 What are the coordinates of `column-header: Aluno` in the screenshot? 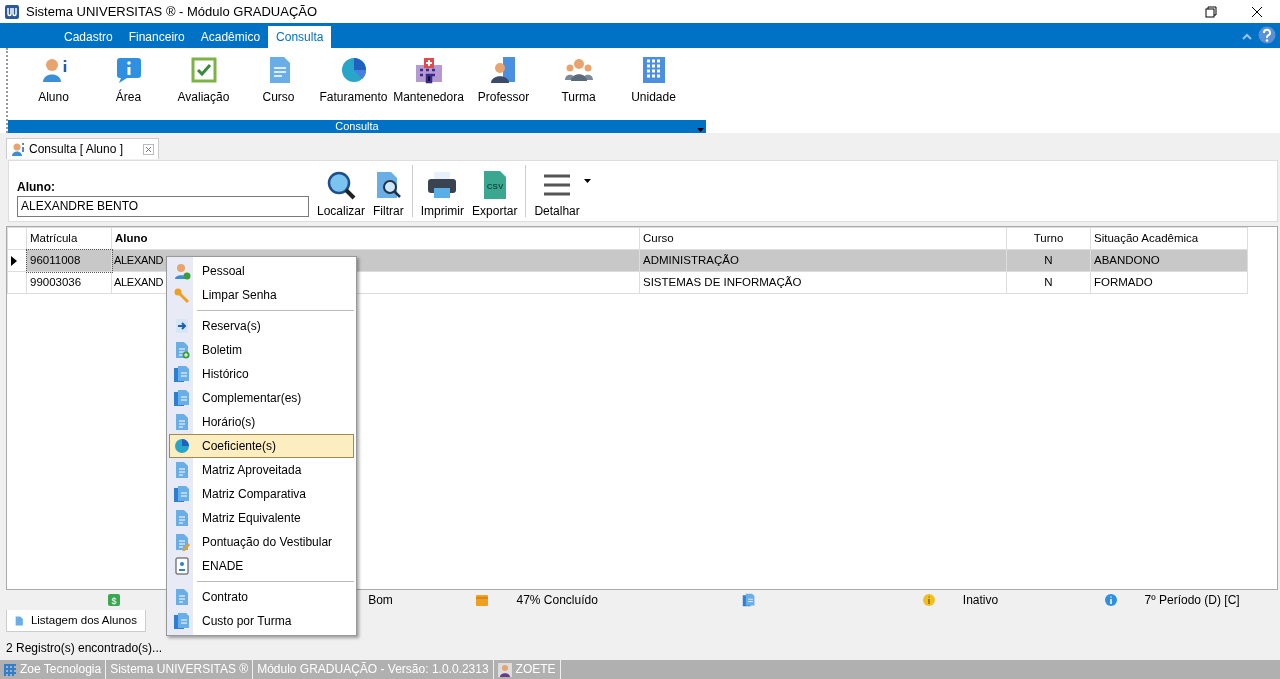 It's located at (375, 238).